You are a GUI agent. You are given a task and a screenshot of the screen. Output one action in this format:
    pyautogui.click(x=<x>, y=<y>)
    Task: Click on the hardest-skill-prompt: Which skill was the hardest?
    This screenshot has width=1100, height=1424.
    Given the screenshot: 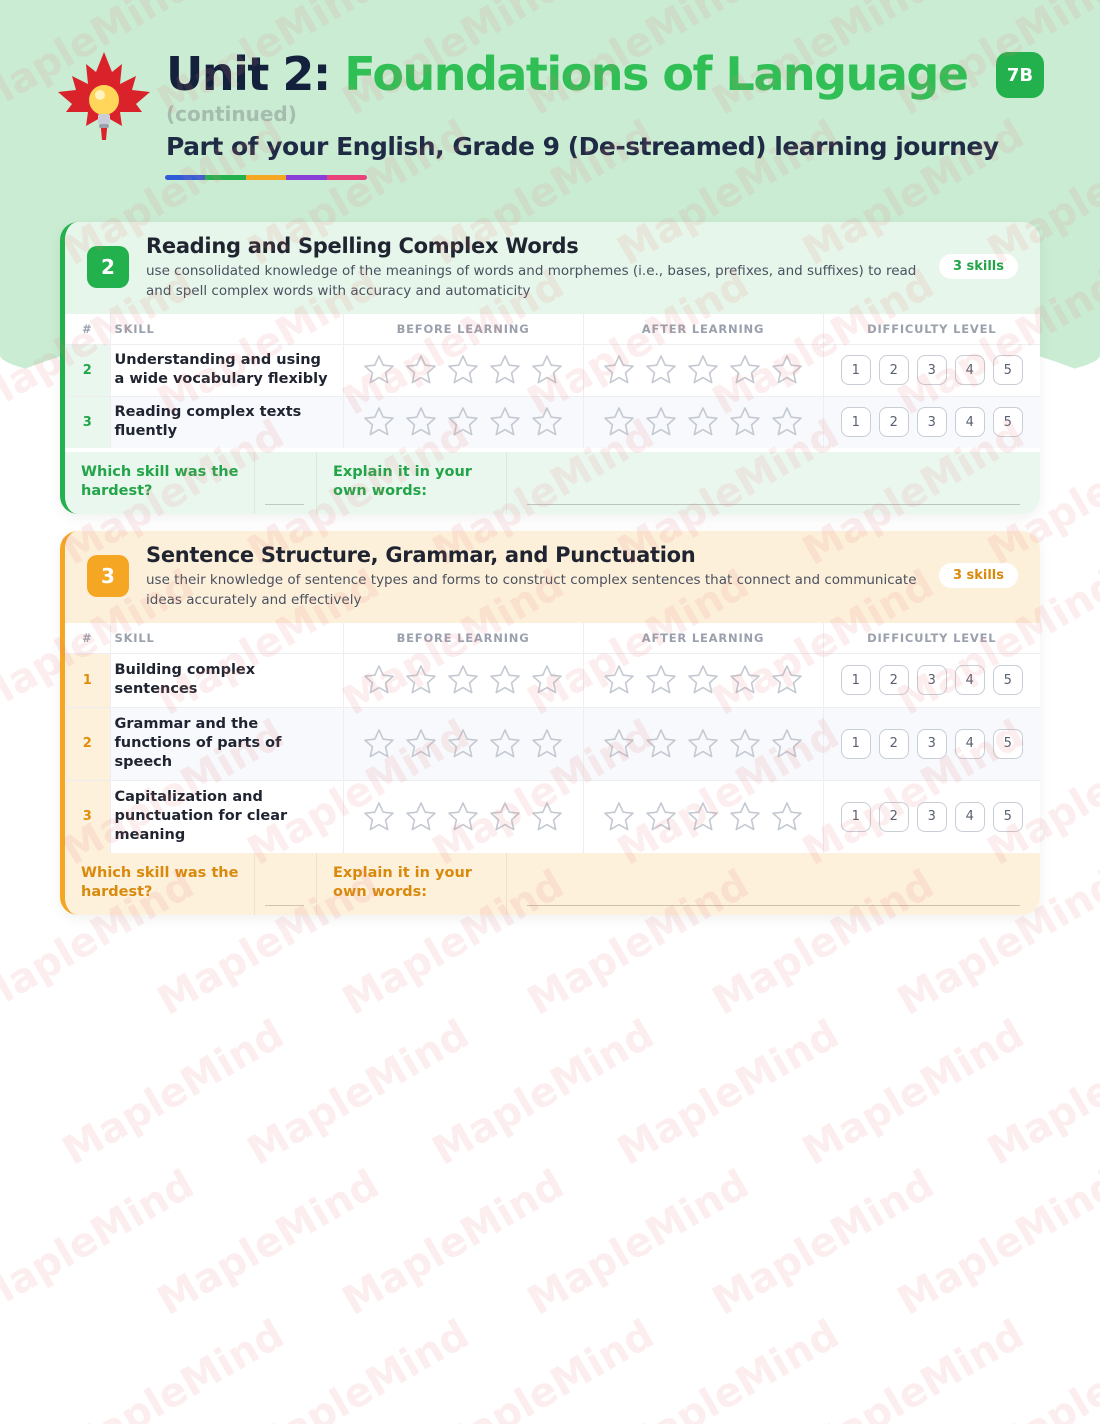 What is the action you would take?
    pyautogui.click(x=160, y=884)
    